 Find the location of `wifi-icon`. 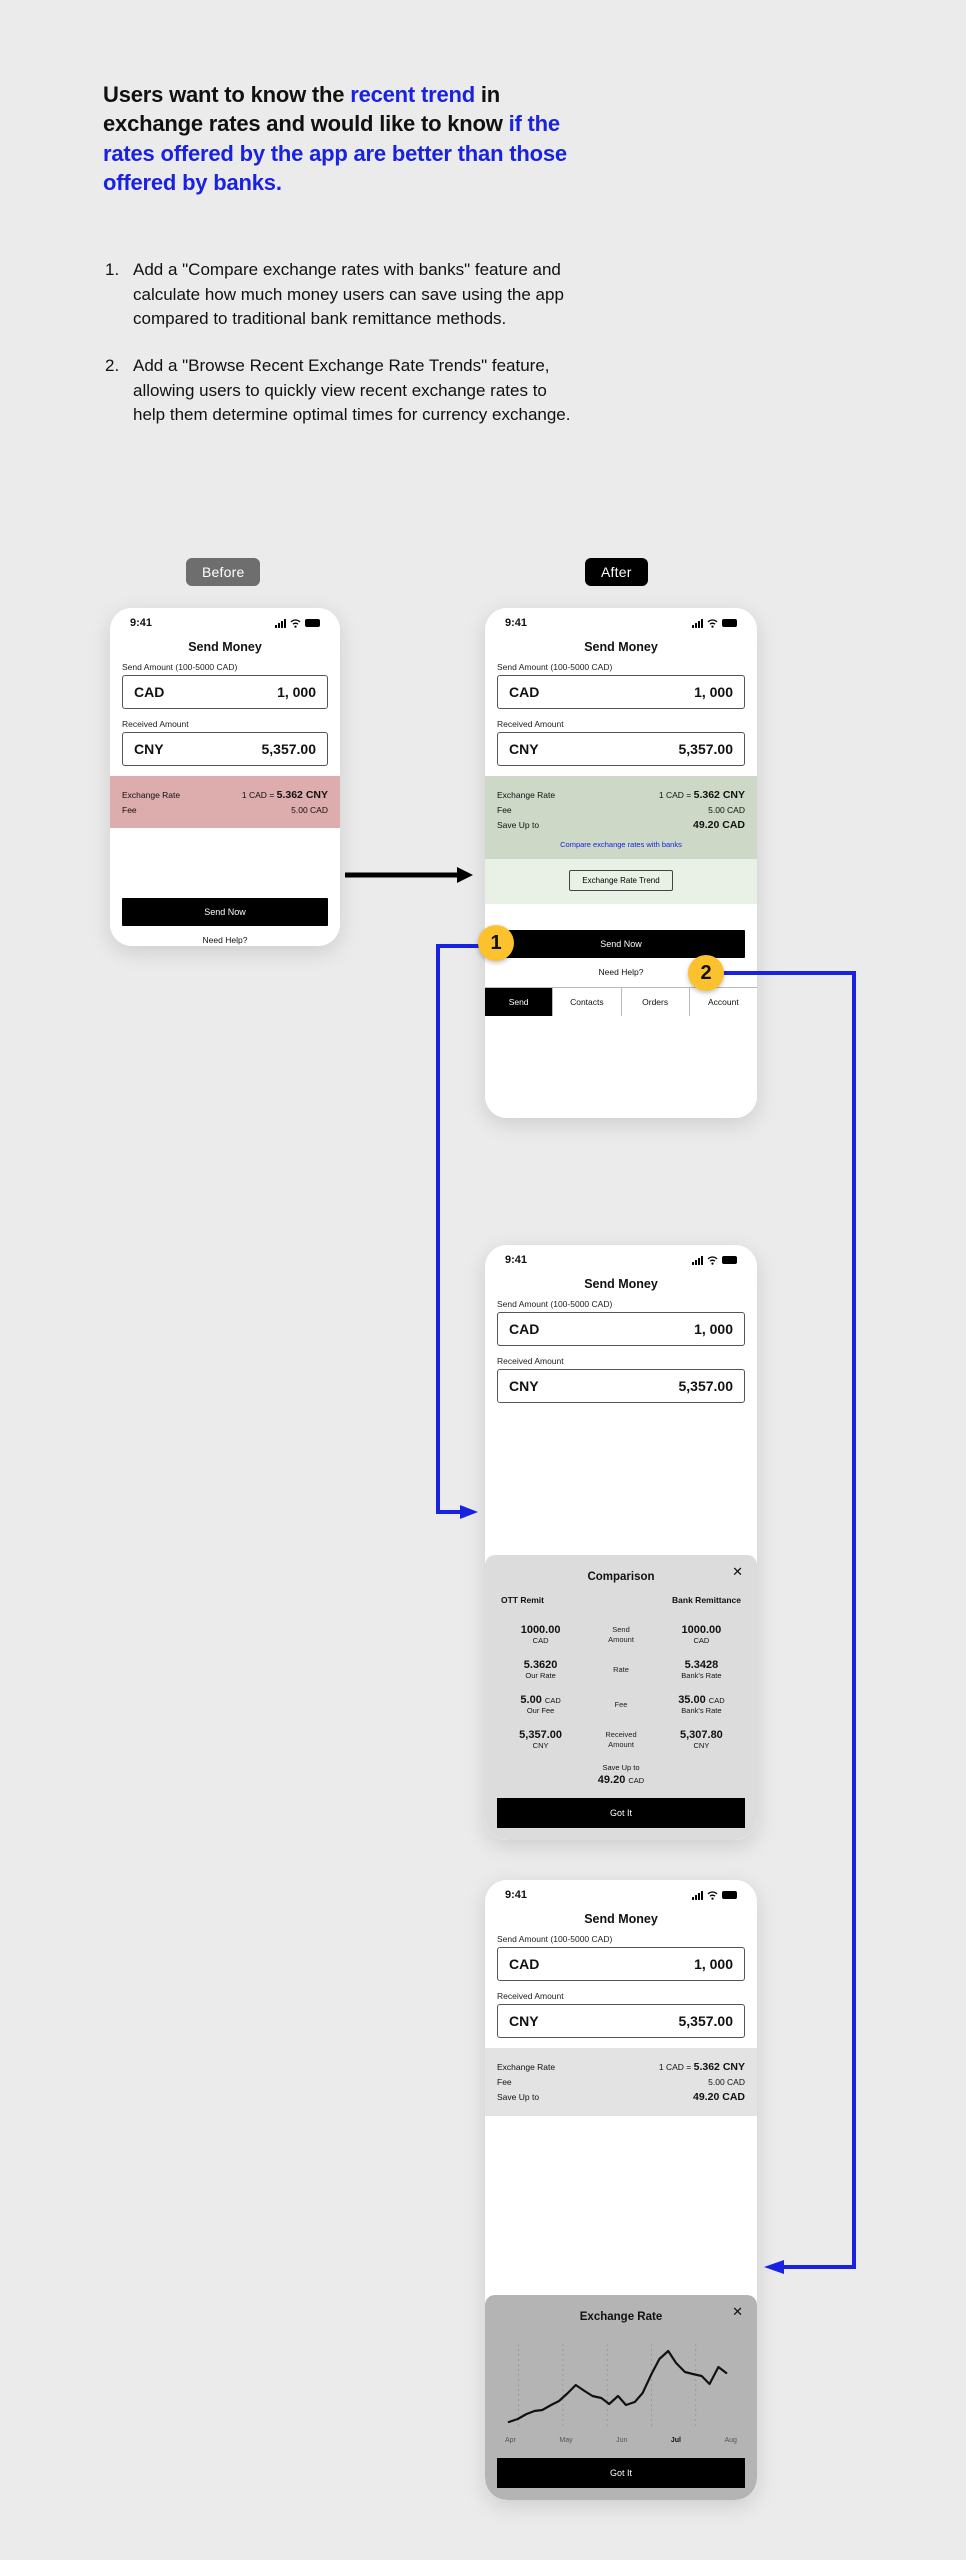

wifi-icon is located at coordinates (712, 1260).